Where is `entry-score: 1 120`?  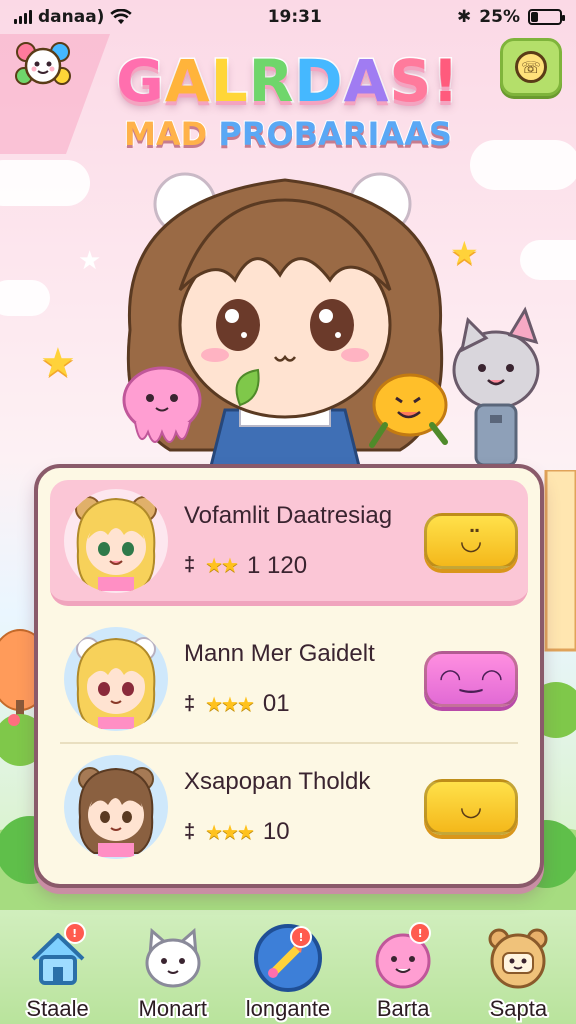 entry-score: 1 120 is located at coordinates (277, 565).